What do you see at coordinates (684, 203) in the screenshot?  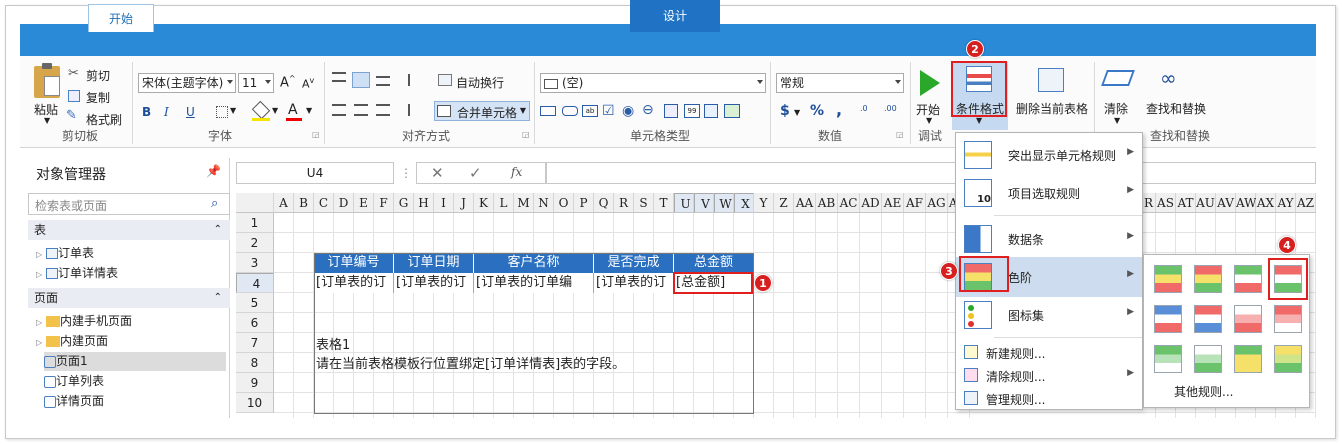 I see `column-header: U` at bounding box center [684, 203].